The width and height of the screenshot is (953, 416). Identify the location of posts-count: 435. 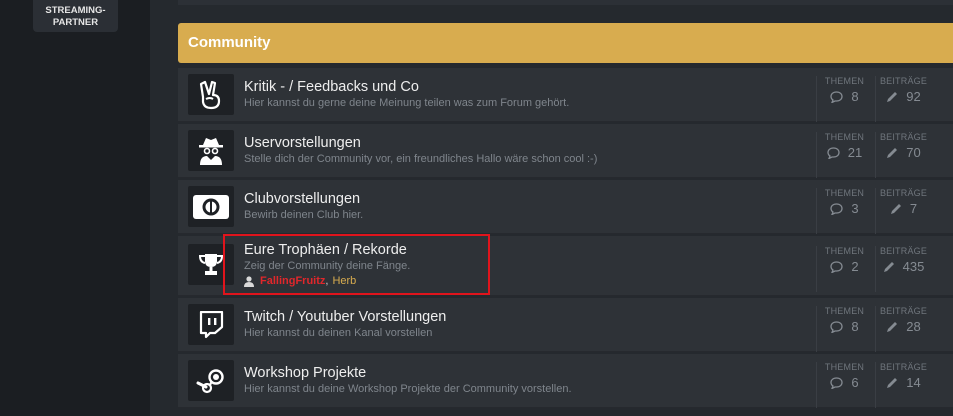
(913, 266).